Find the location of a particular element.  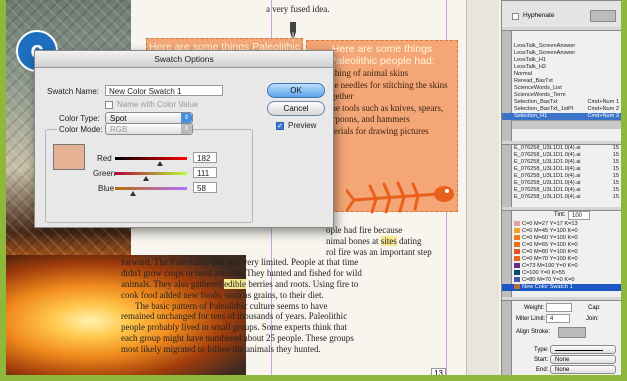

stroke-tab is located at coordinates (507, 338).